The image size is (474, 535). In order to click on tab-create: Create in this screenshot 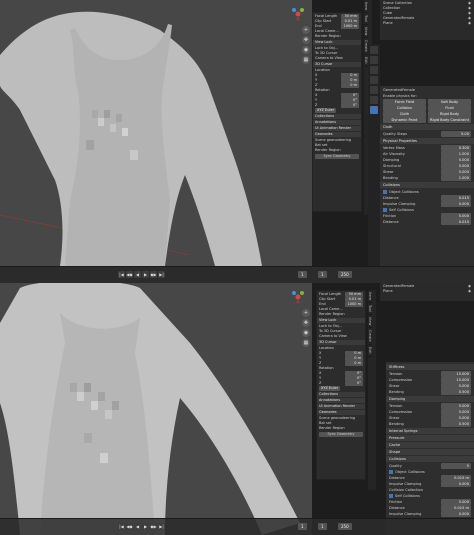, I will do `click(370, 336)`.